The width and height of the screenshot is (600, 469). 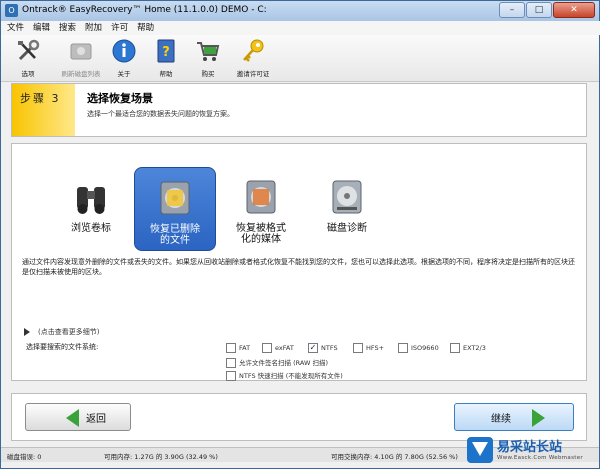 What do you see at coordinates (474, 348) in the screenshot?
I see `checkbox-label: EXT2/3` at bounding box center [474, 348].